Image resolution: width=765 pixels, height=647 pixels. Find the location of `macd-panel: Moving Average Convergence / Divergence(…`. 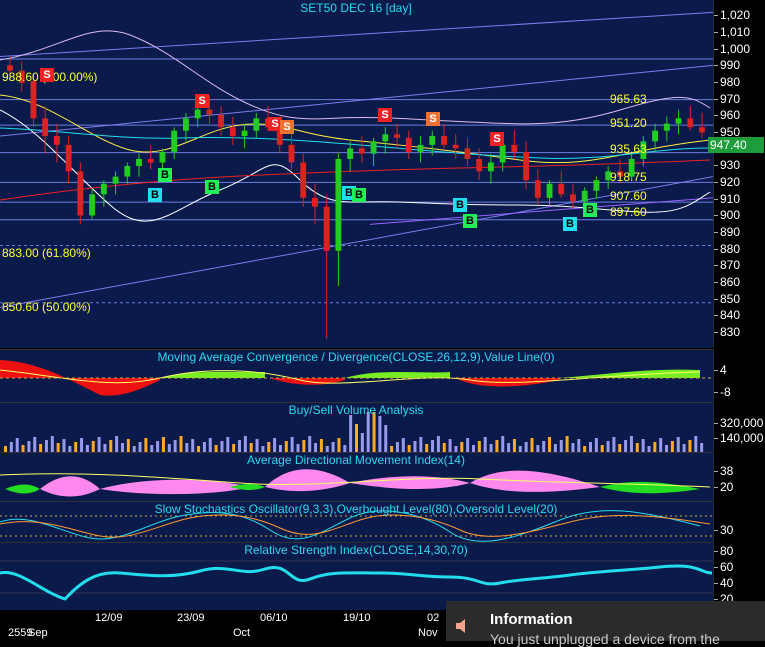

macd-panel: Moving Average Convergence / Divergence(… is located at coordinates (356, 375).